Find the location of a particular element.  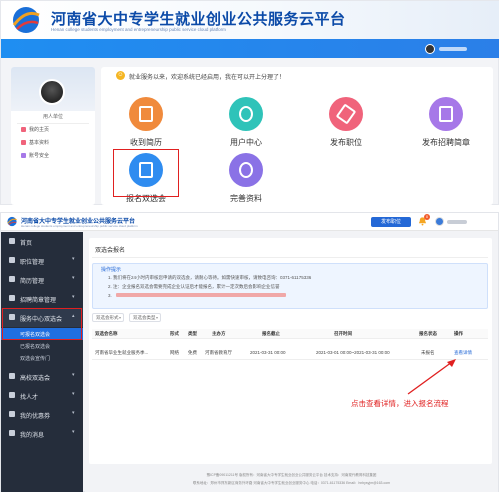

sidebar-subitem-label: 已报名双选会 is located at coordinates (35, 347).